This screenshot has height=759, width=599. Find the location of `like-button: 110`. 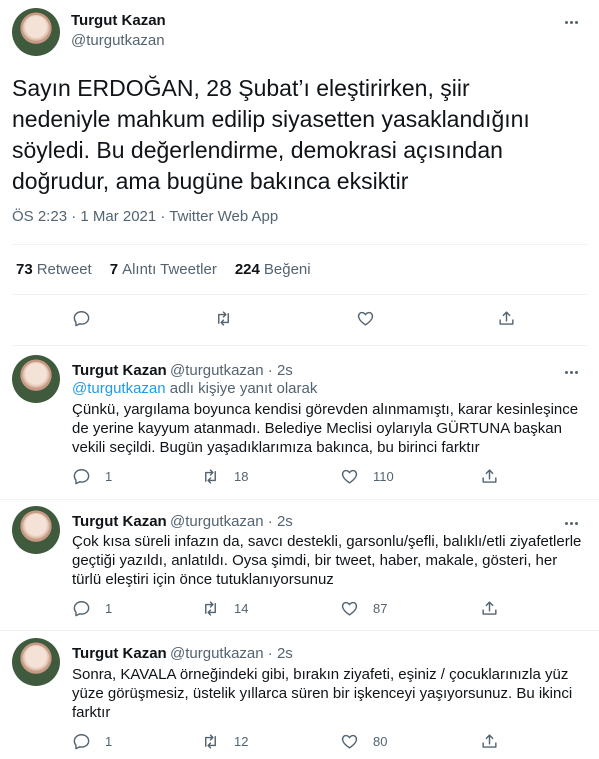

like-button: 110 is located at coordinates (367, 476).